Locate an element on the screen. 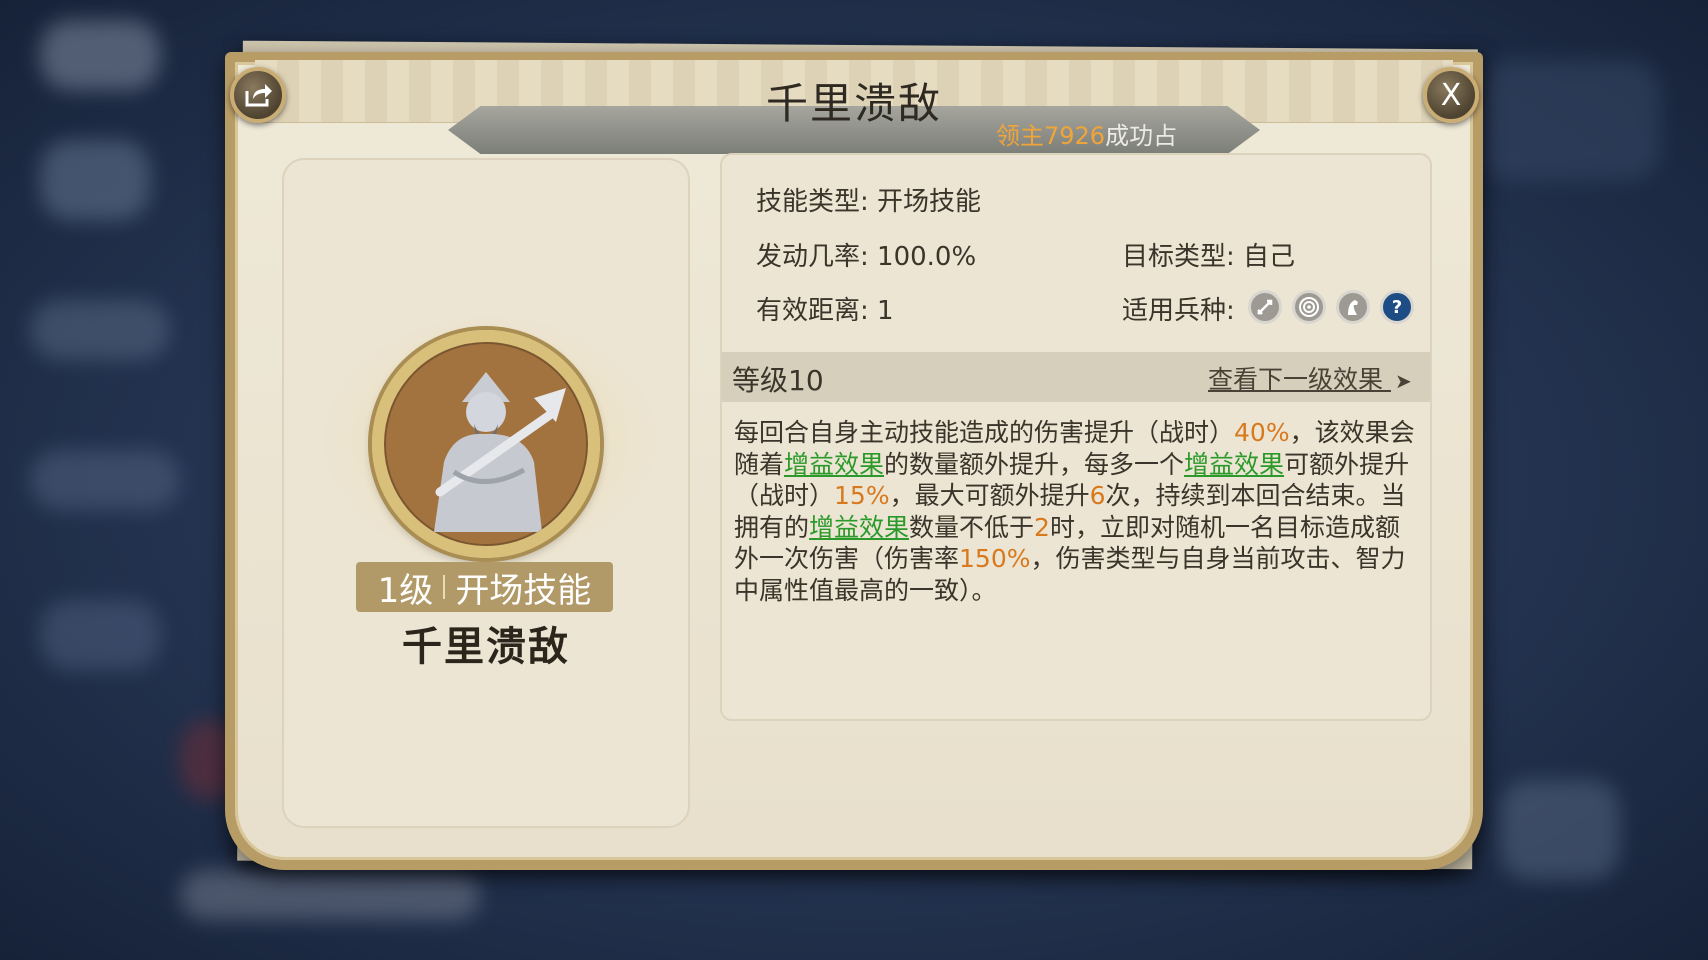 Image resolution: width=1708 pixels, height=960 pixels. share-icon is located at coordinates (258, 95).